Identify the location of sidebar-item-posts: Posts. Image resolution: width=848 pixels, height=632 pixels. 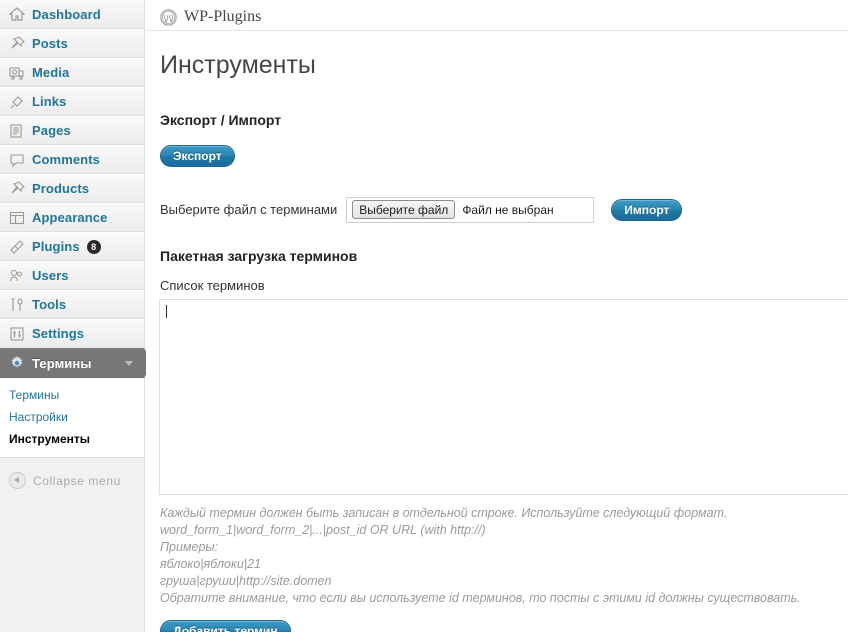
(72, 43).